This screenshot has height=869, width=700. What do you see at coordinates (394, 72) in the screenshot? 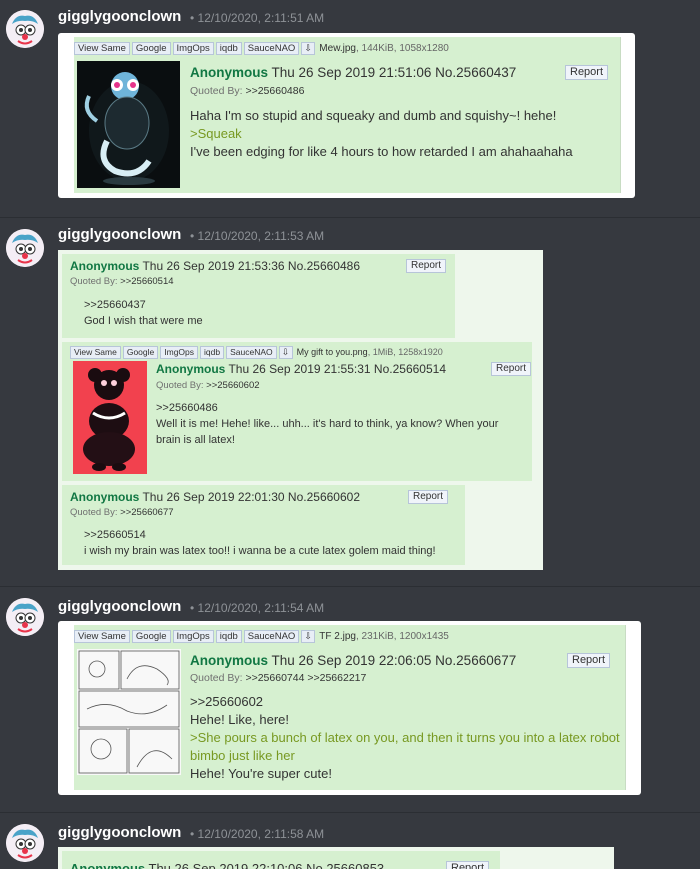
I see `post-datetime: Thu 26 Sep 2019 21:51:06 No.25660437` at bounding box center [394, 72].